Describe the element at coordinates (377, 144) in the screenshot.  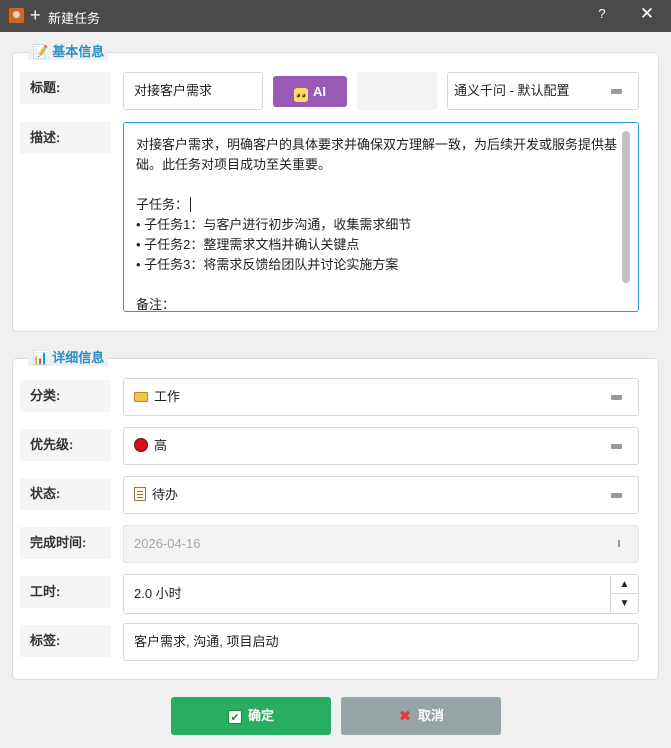
I see `description-line: 对接客户需求，明确客户的具体要求并确保双方理解一致，为后续开发或服务提供基` at that location.